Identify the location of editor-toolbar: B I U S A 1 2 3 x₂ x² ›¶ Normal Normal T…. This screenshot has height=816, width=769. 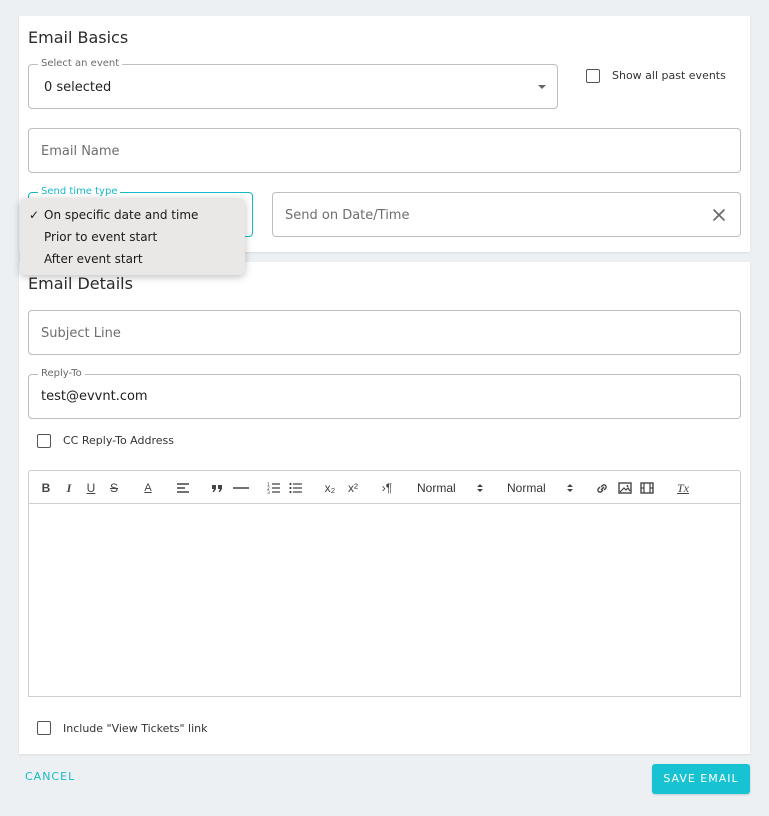
(384, 487).